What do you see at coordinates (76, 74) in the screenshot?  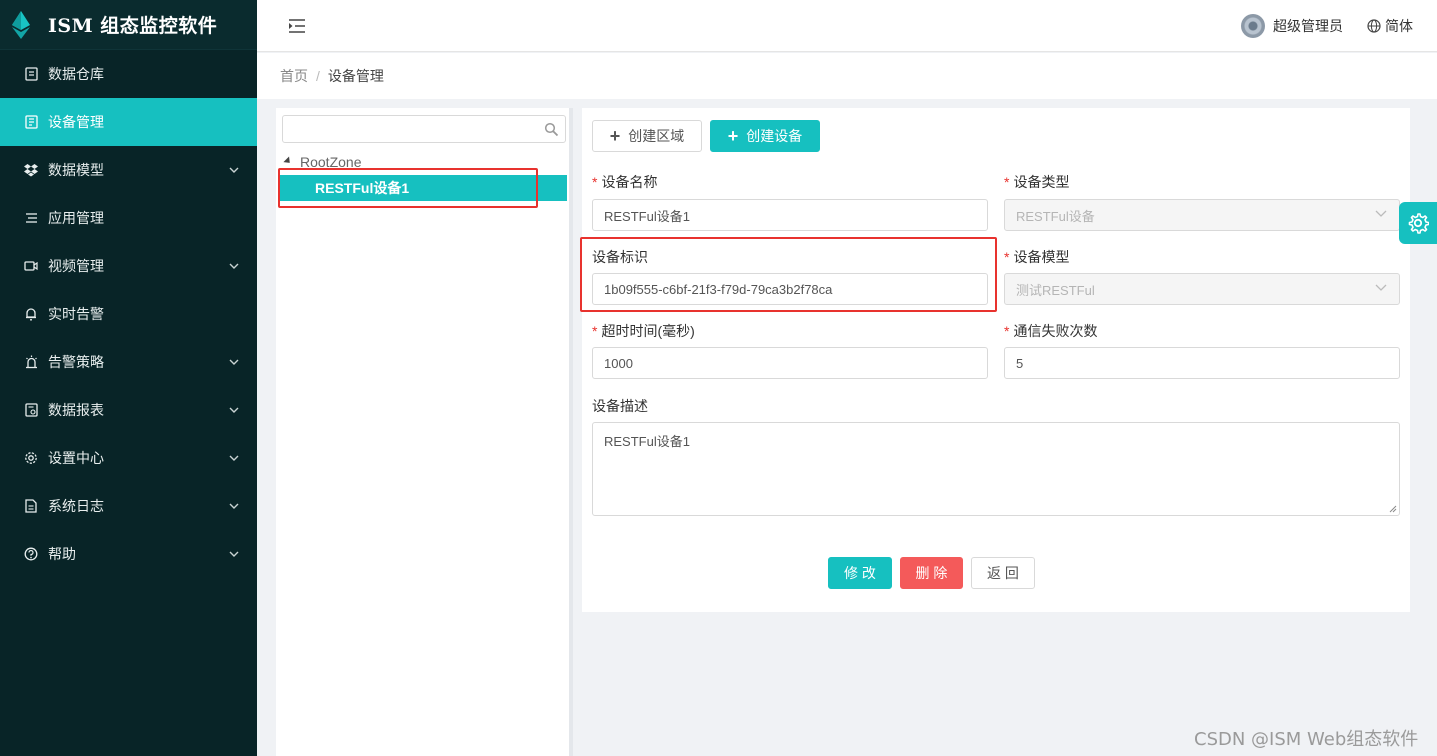 I see `sidebar-item-label: 数据仓库` at bounding box center [76, 74].